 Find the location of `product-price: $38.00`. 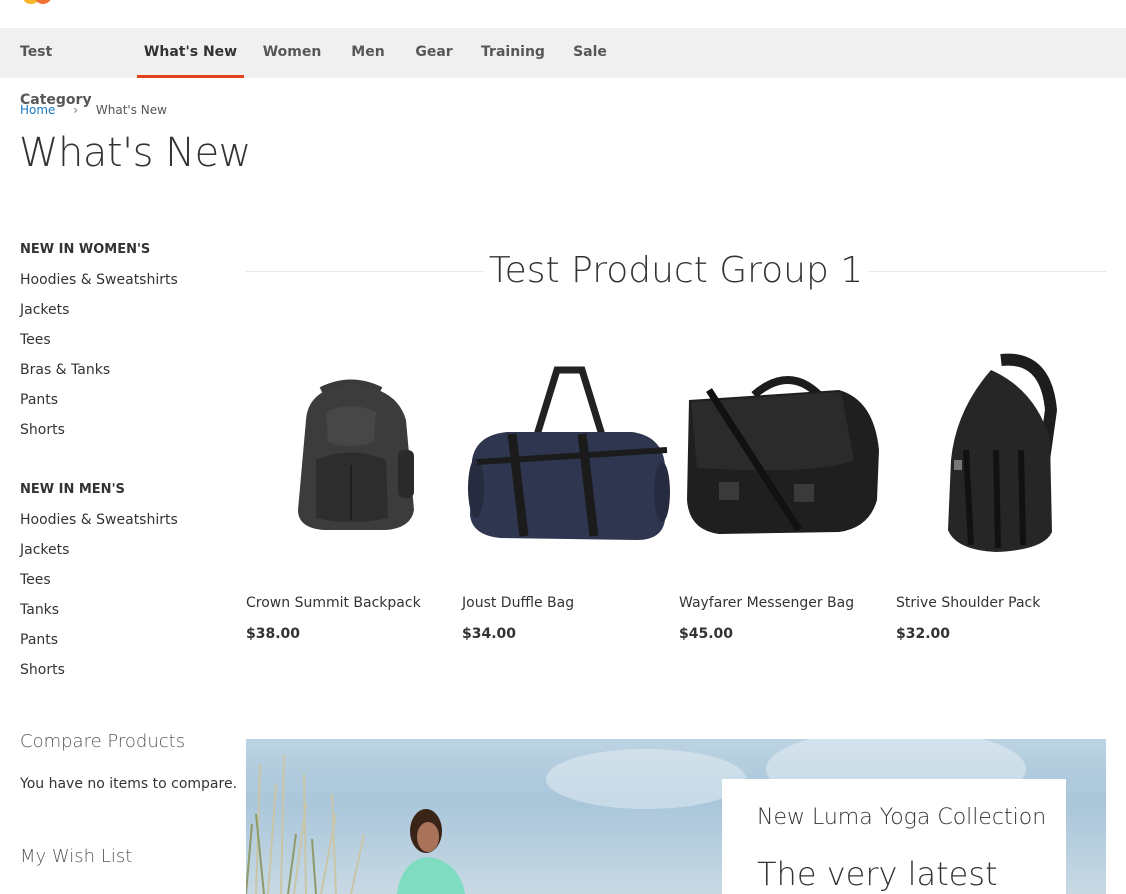

product-price: $38.00 is located at coordinates (273, 634).